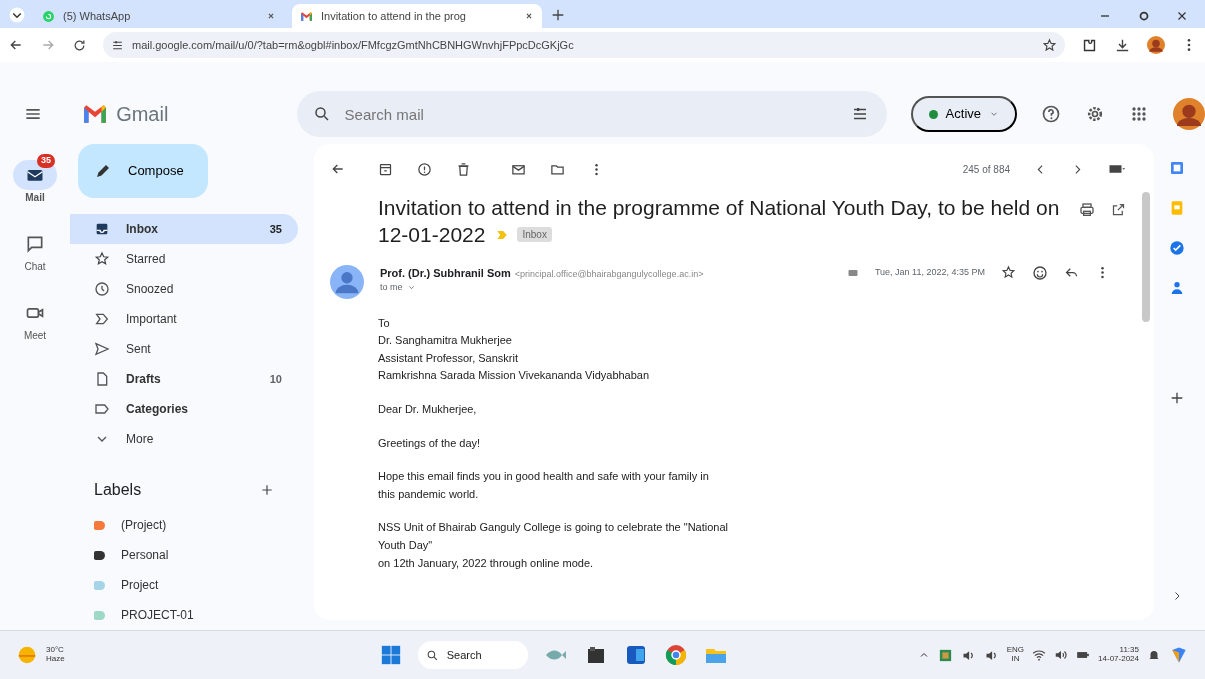  Describe the element at coordinates (591, 114) in the screenshot. I see `search-field: Search mail` at that location.